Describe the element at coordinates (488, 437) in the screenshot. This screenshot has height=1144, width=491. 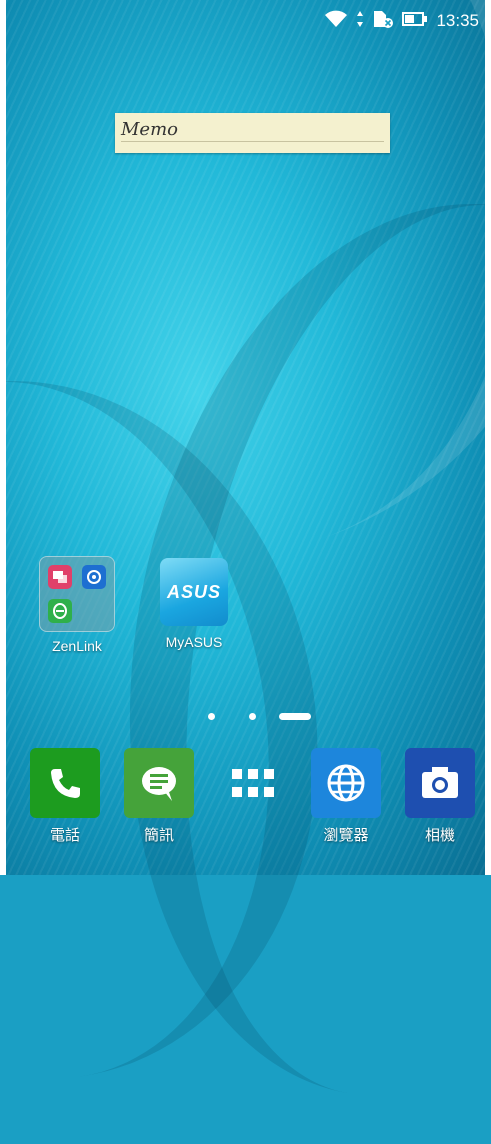
I see `screen-edge-right` at that location.